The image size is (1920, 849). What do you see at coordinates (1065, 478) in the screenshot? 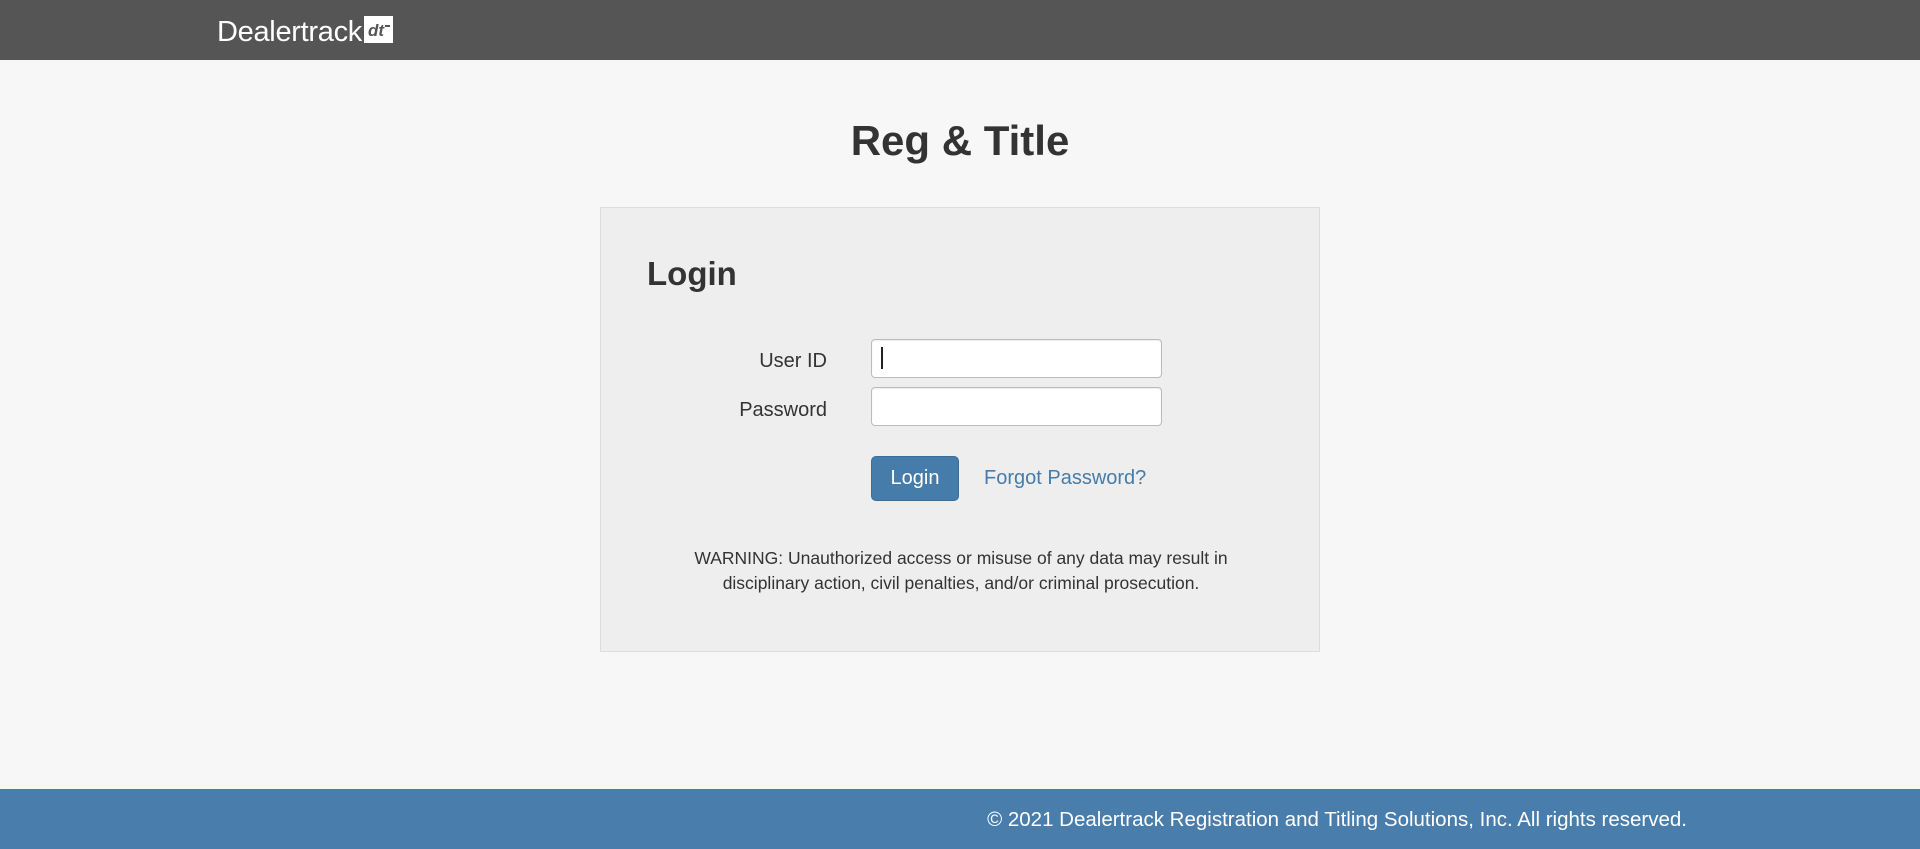
I see `forgot-password-link: Forgot Password?` at bounding box center [1065, 478].